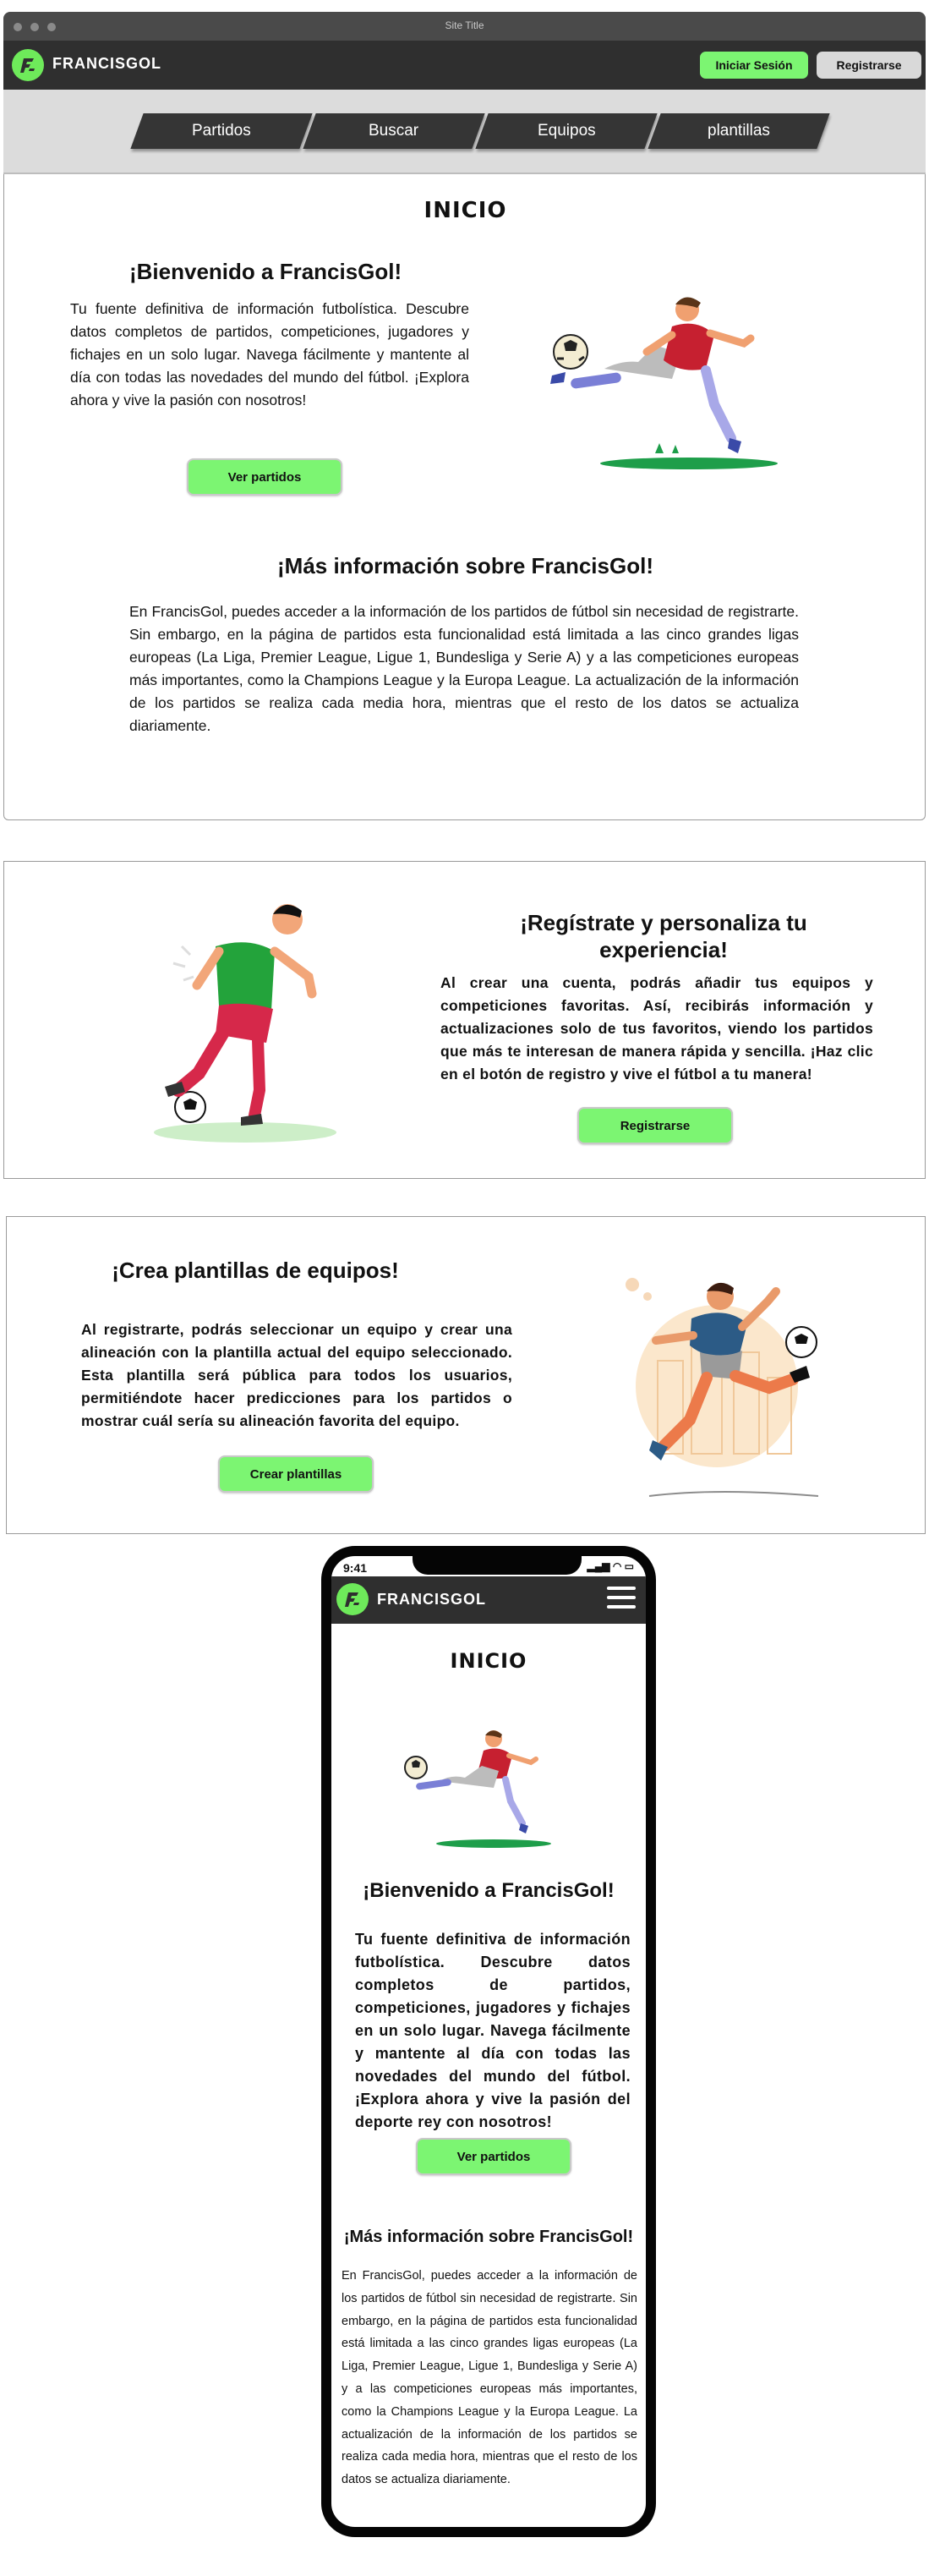  I want to click on nav-tab-plantillas: plantillas, so click(739, 131).